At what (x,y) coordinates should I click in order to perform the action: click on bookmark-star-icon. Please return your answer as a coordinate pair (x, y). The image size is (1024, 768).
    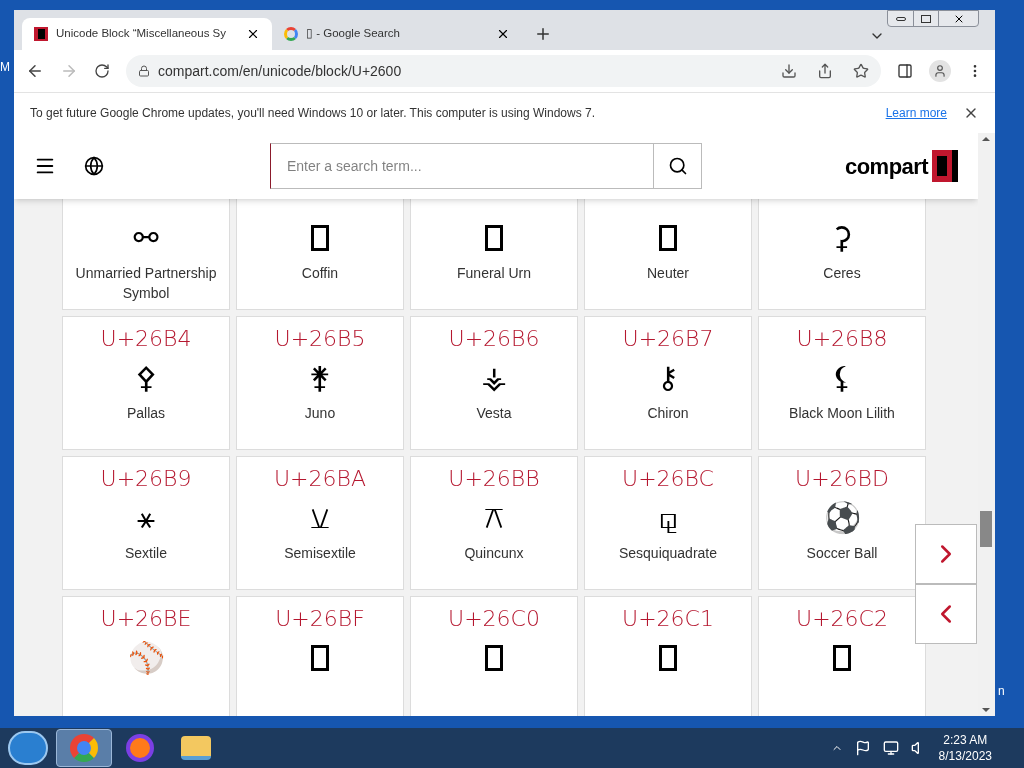
    Looking at the image, I should click on (861, 71).